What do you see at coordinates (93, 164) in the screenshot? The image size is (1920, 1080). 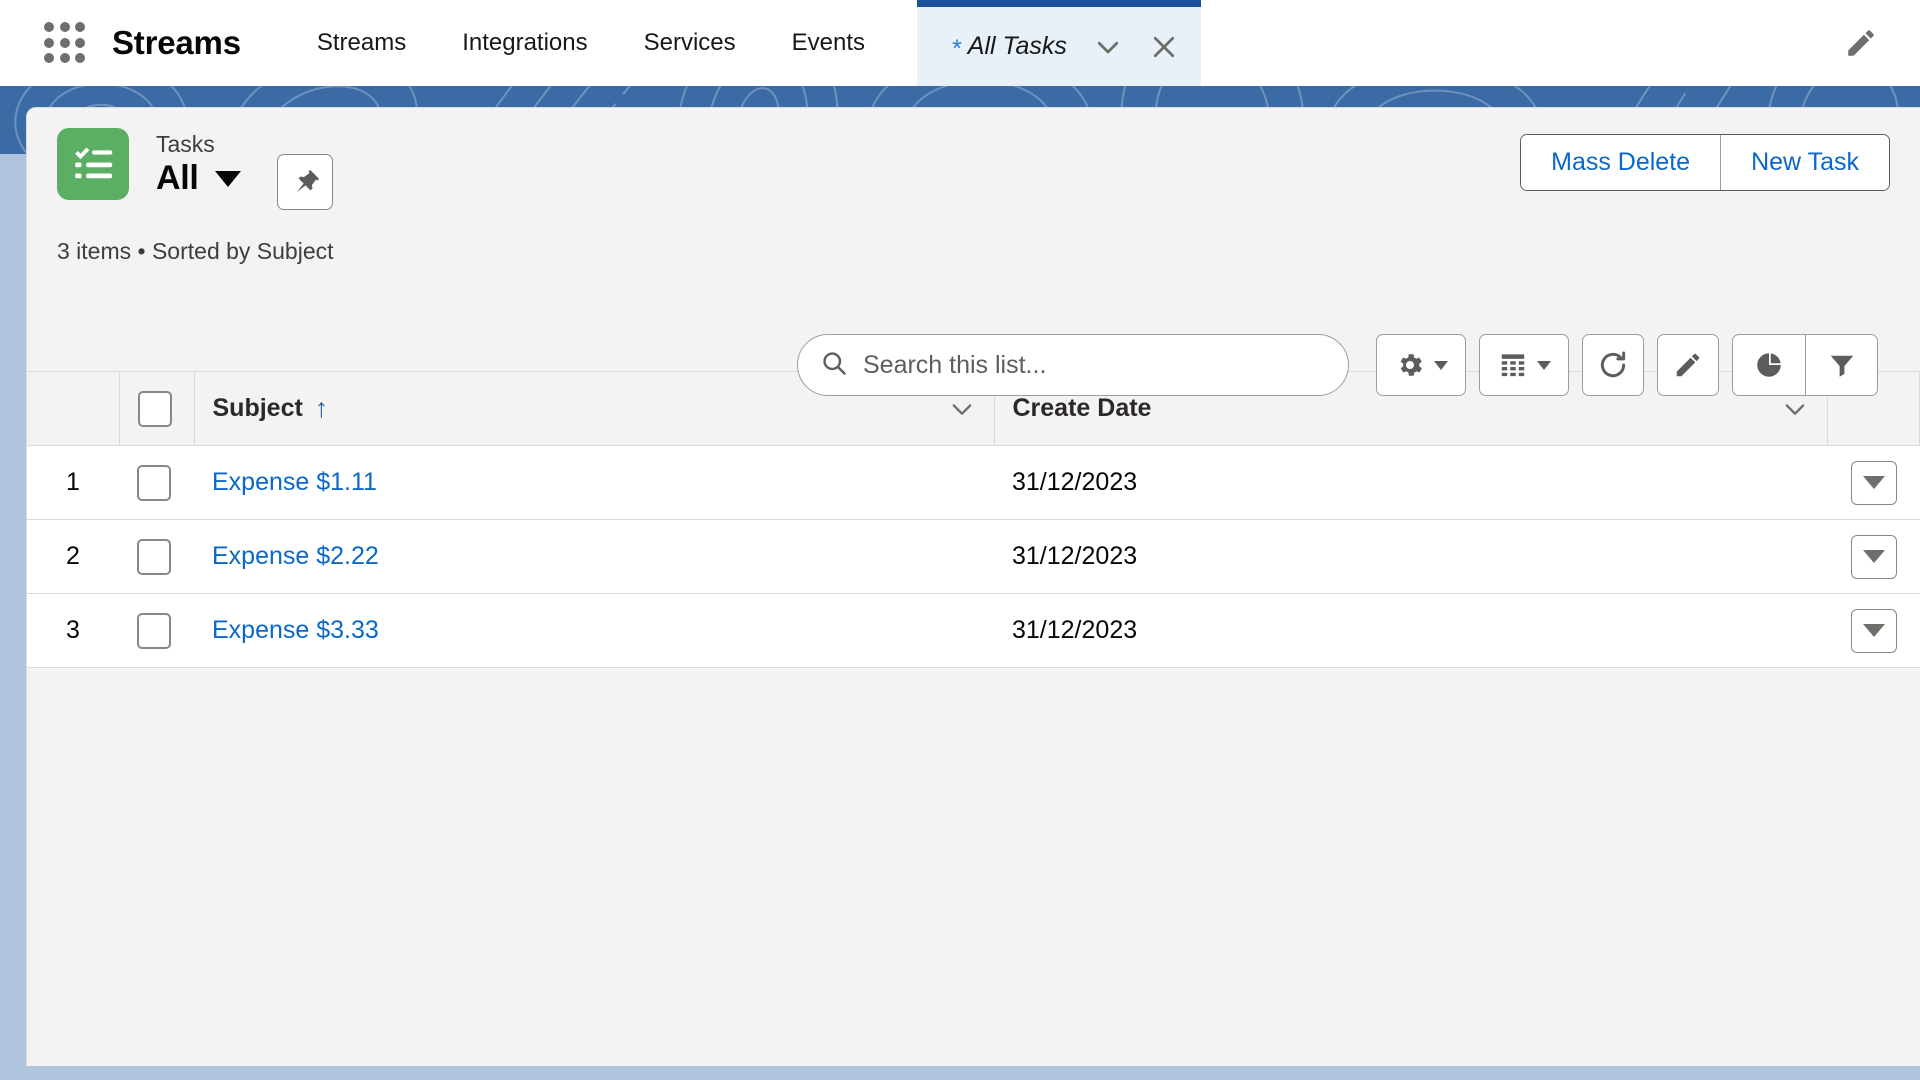 I see `task-checklist-icon` at bounding box center [93, 164].